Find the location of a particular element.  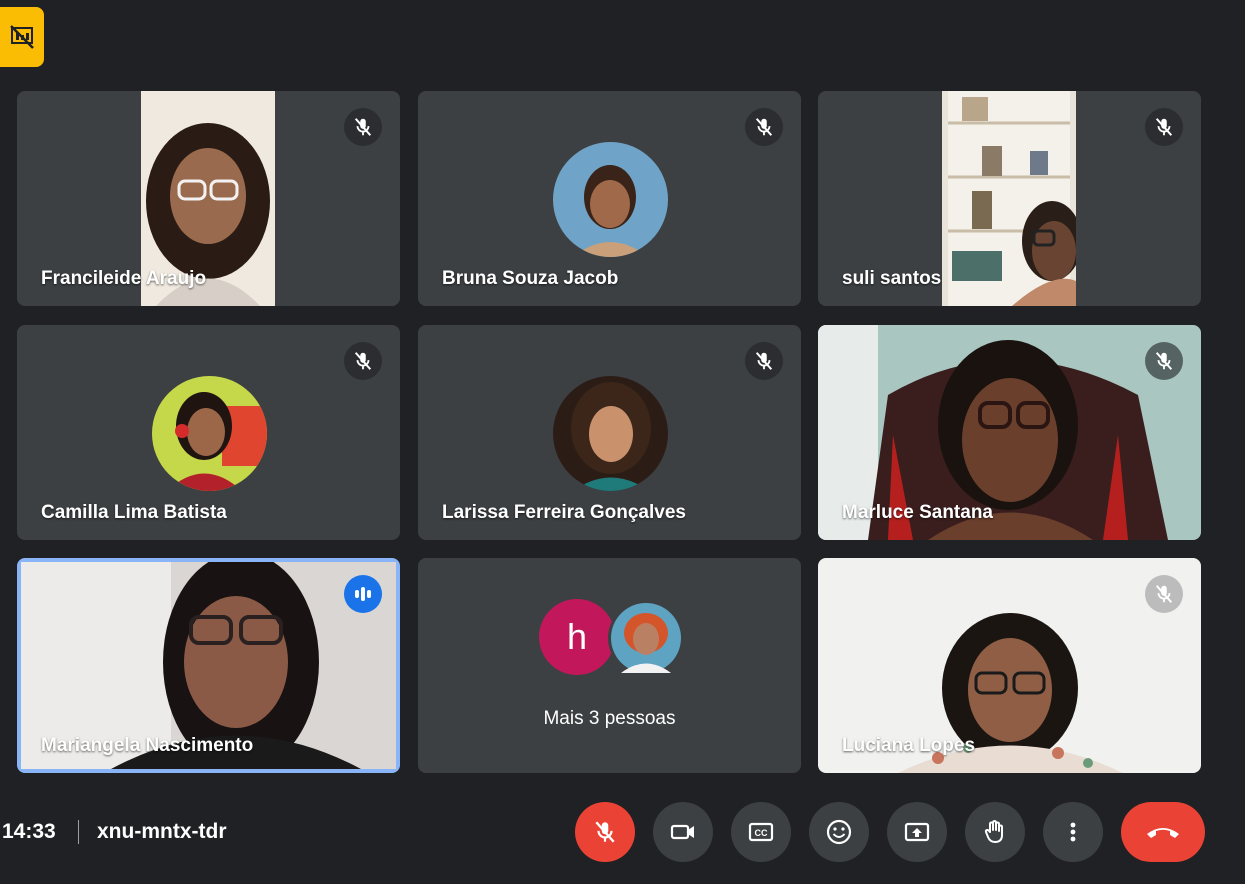

camera-button is located at coordinates (683, 832).